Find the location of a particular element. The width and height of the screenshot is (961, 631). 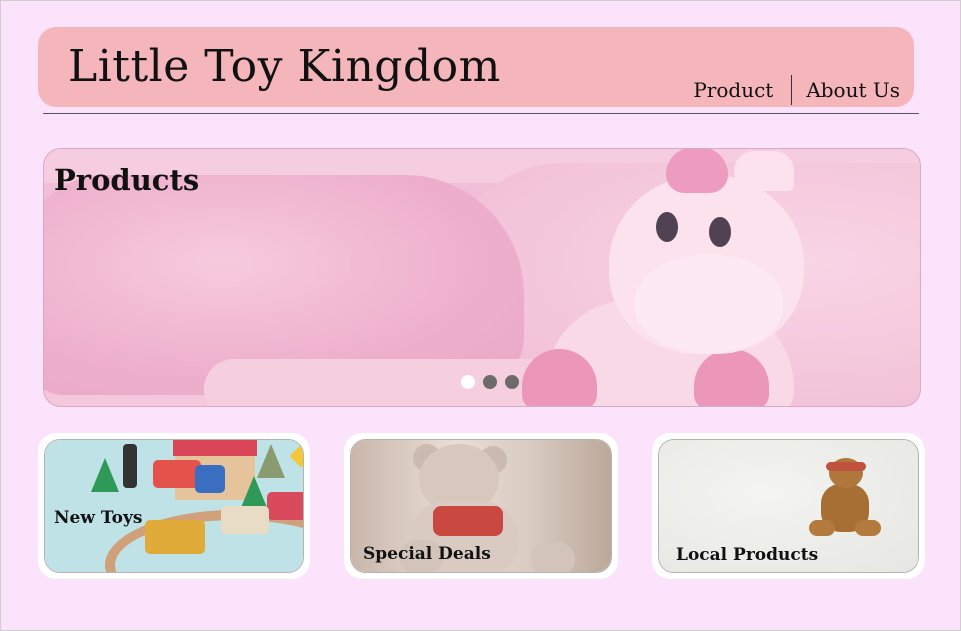

site-header: Little Toy Kingdom Product About Us is located at coordinates (476, 67).